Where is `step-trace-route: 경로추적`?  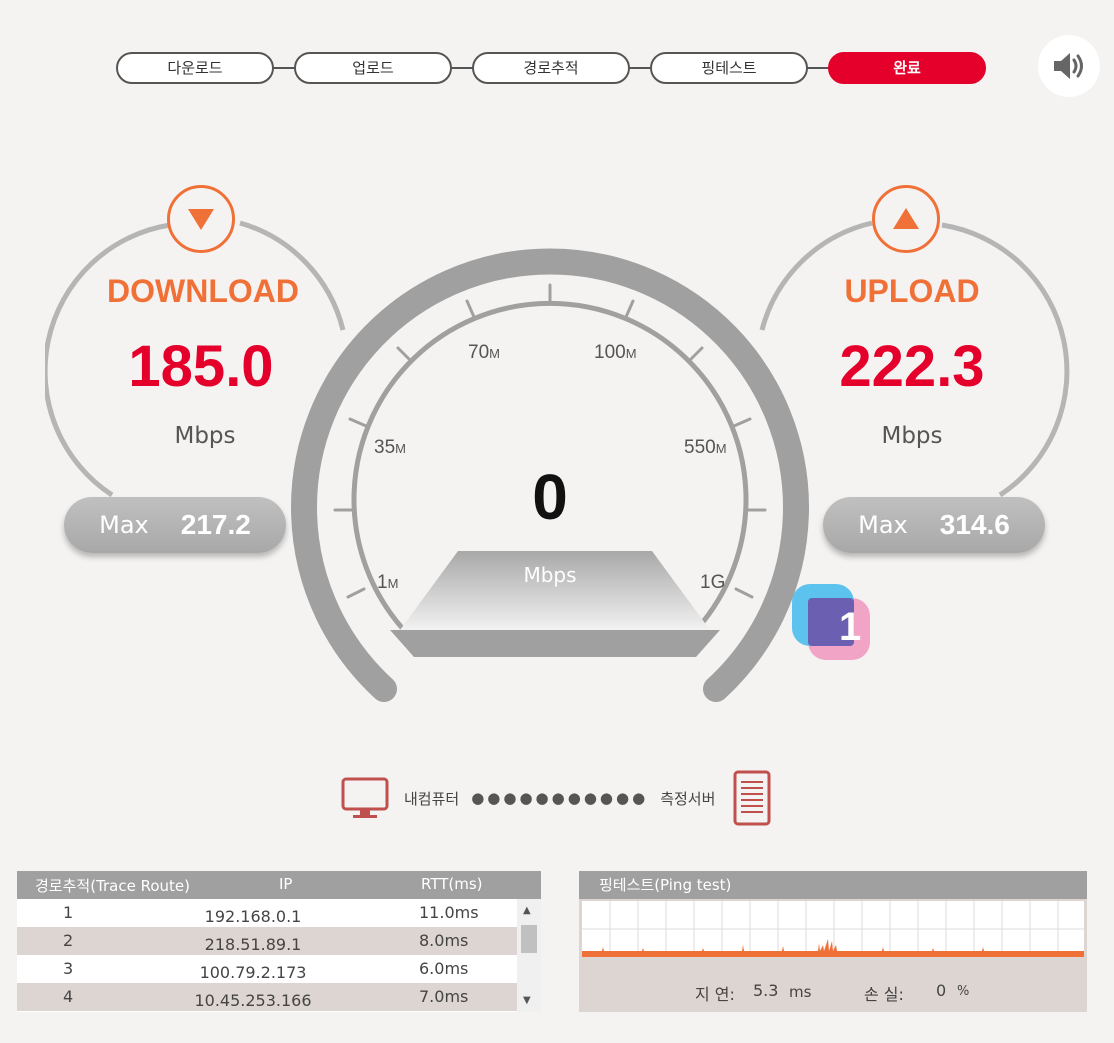
step-trace-route: 경로추적 is located at coordinates (551, 68).